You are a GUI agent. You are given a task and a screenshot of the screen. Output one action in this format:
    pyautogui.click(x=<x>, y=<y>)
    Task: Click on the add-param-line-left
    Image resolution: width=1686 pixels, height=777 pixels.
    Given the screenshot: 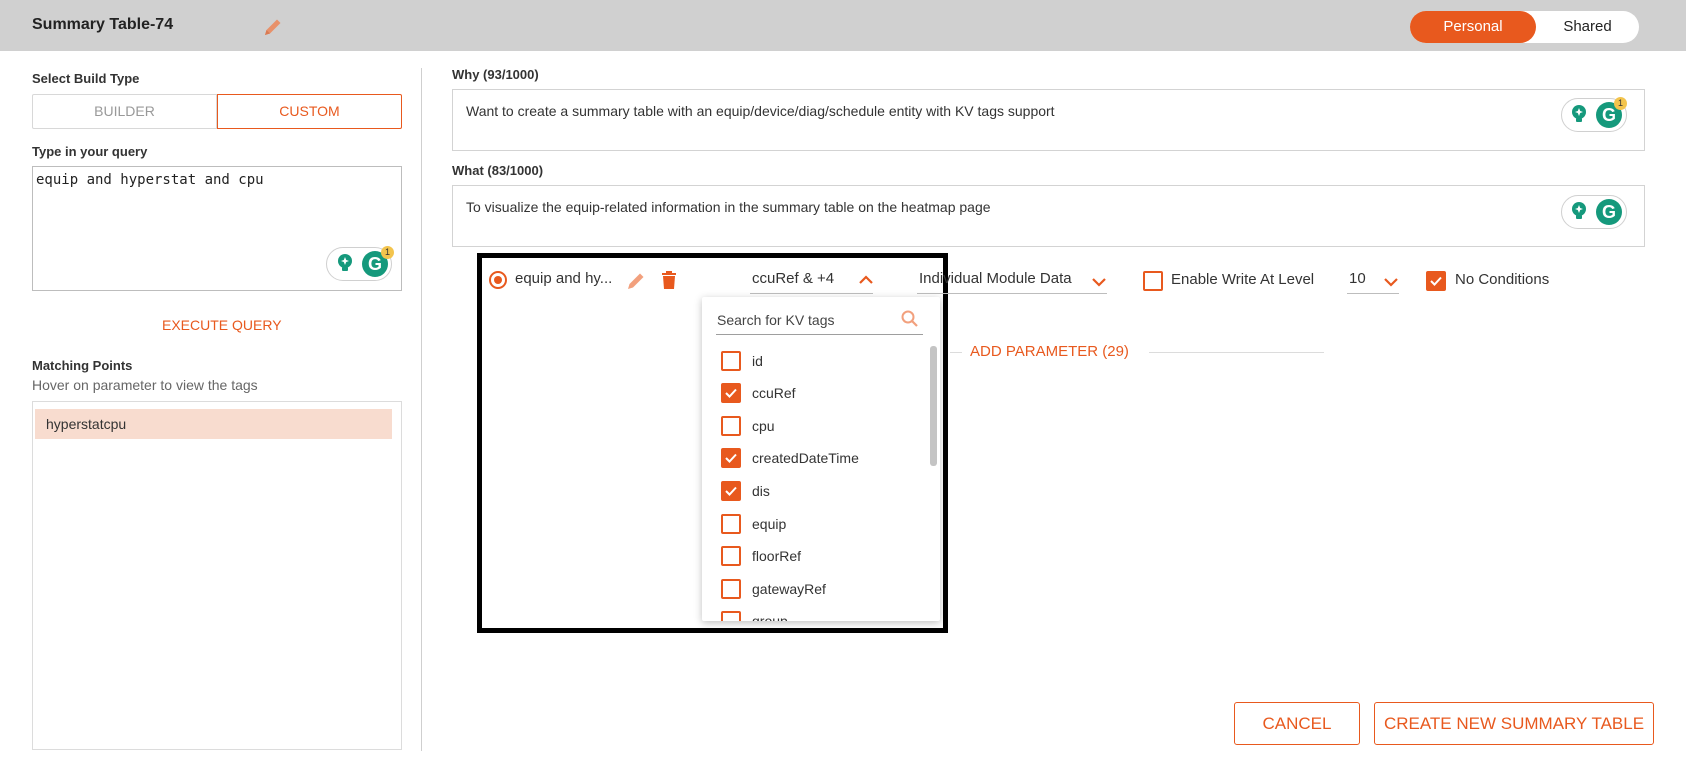 What is the action you would take?
    pyautogui.click(x=956, y=352)
    